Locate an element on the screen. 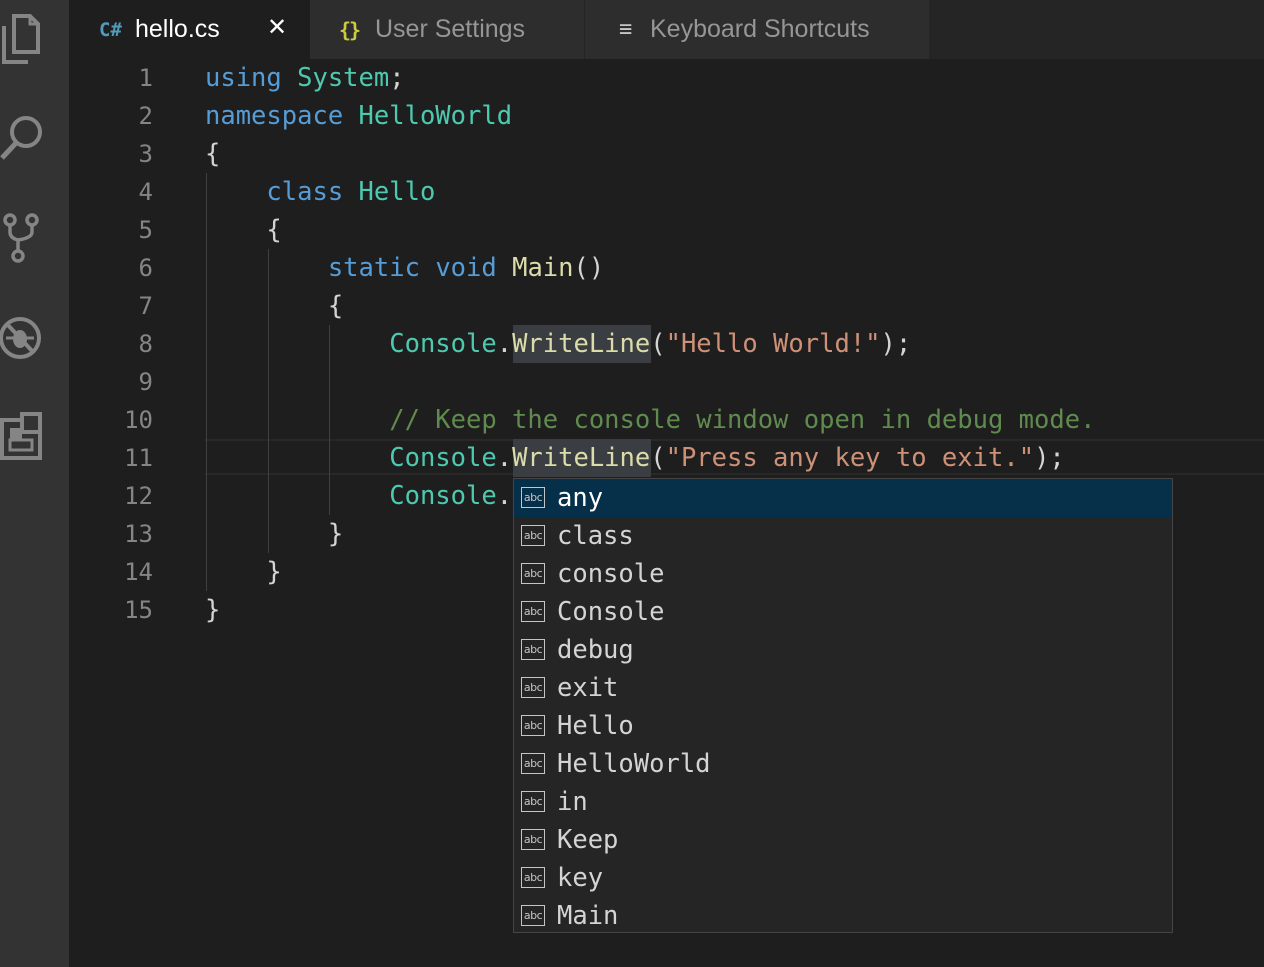 This screenshot has width=1264, height=967. code-token: Hello is located at coordinates (397, 192).